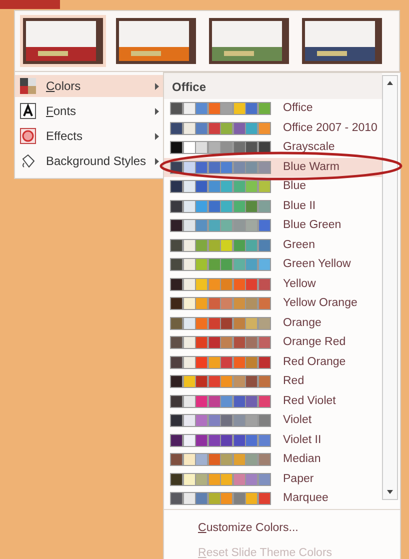 This screenshot has width=409, height=559. Describe the element at coordinates (299, 206) in the screenshot. I see `scheme-label: Blue II` at that location.